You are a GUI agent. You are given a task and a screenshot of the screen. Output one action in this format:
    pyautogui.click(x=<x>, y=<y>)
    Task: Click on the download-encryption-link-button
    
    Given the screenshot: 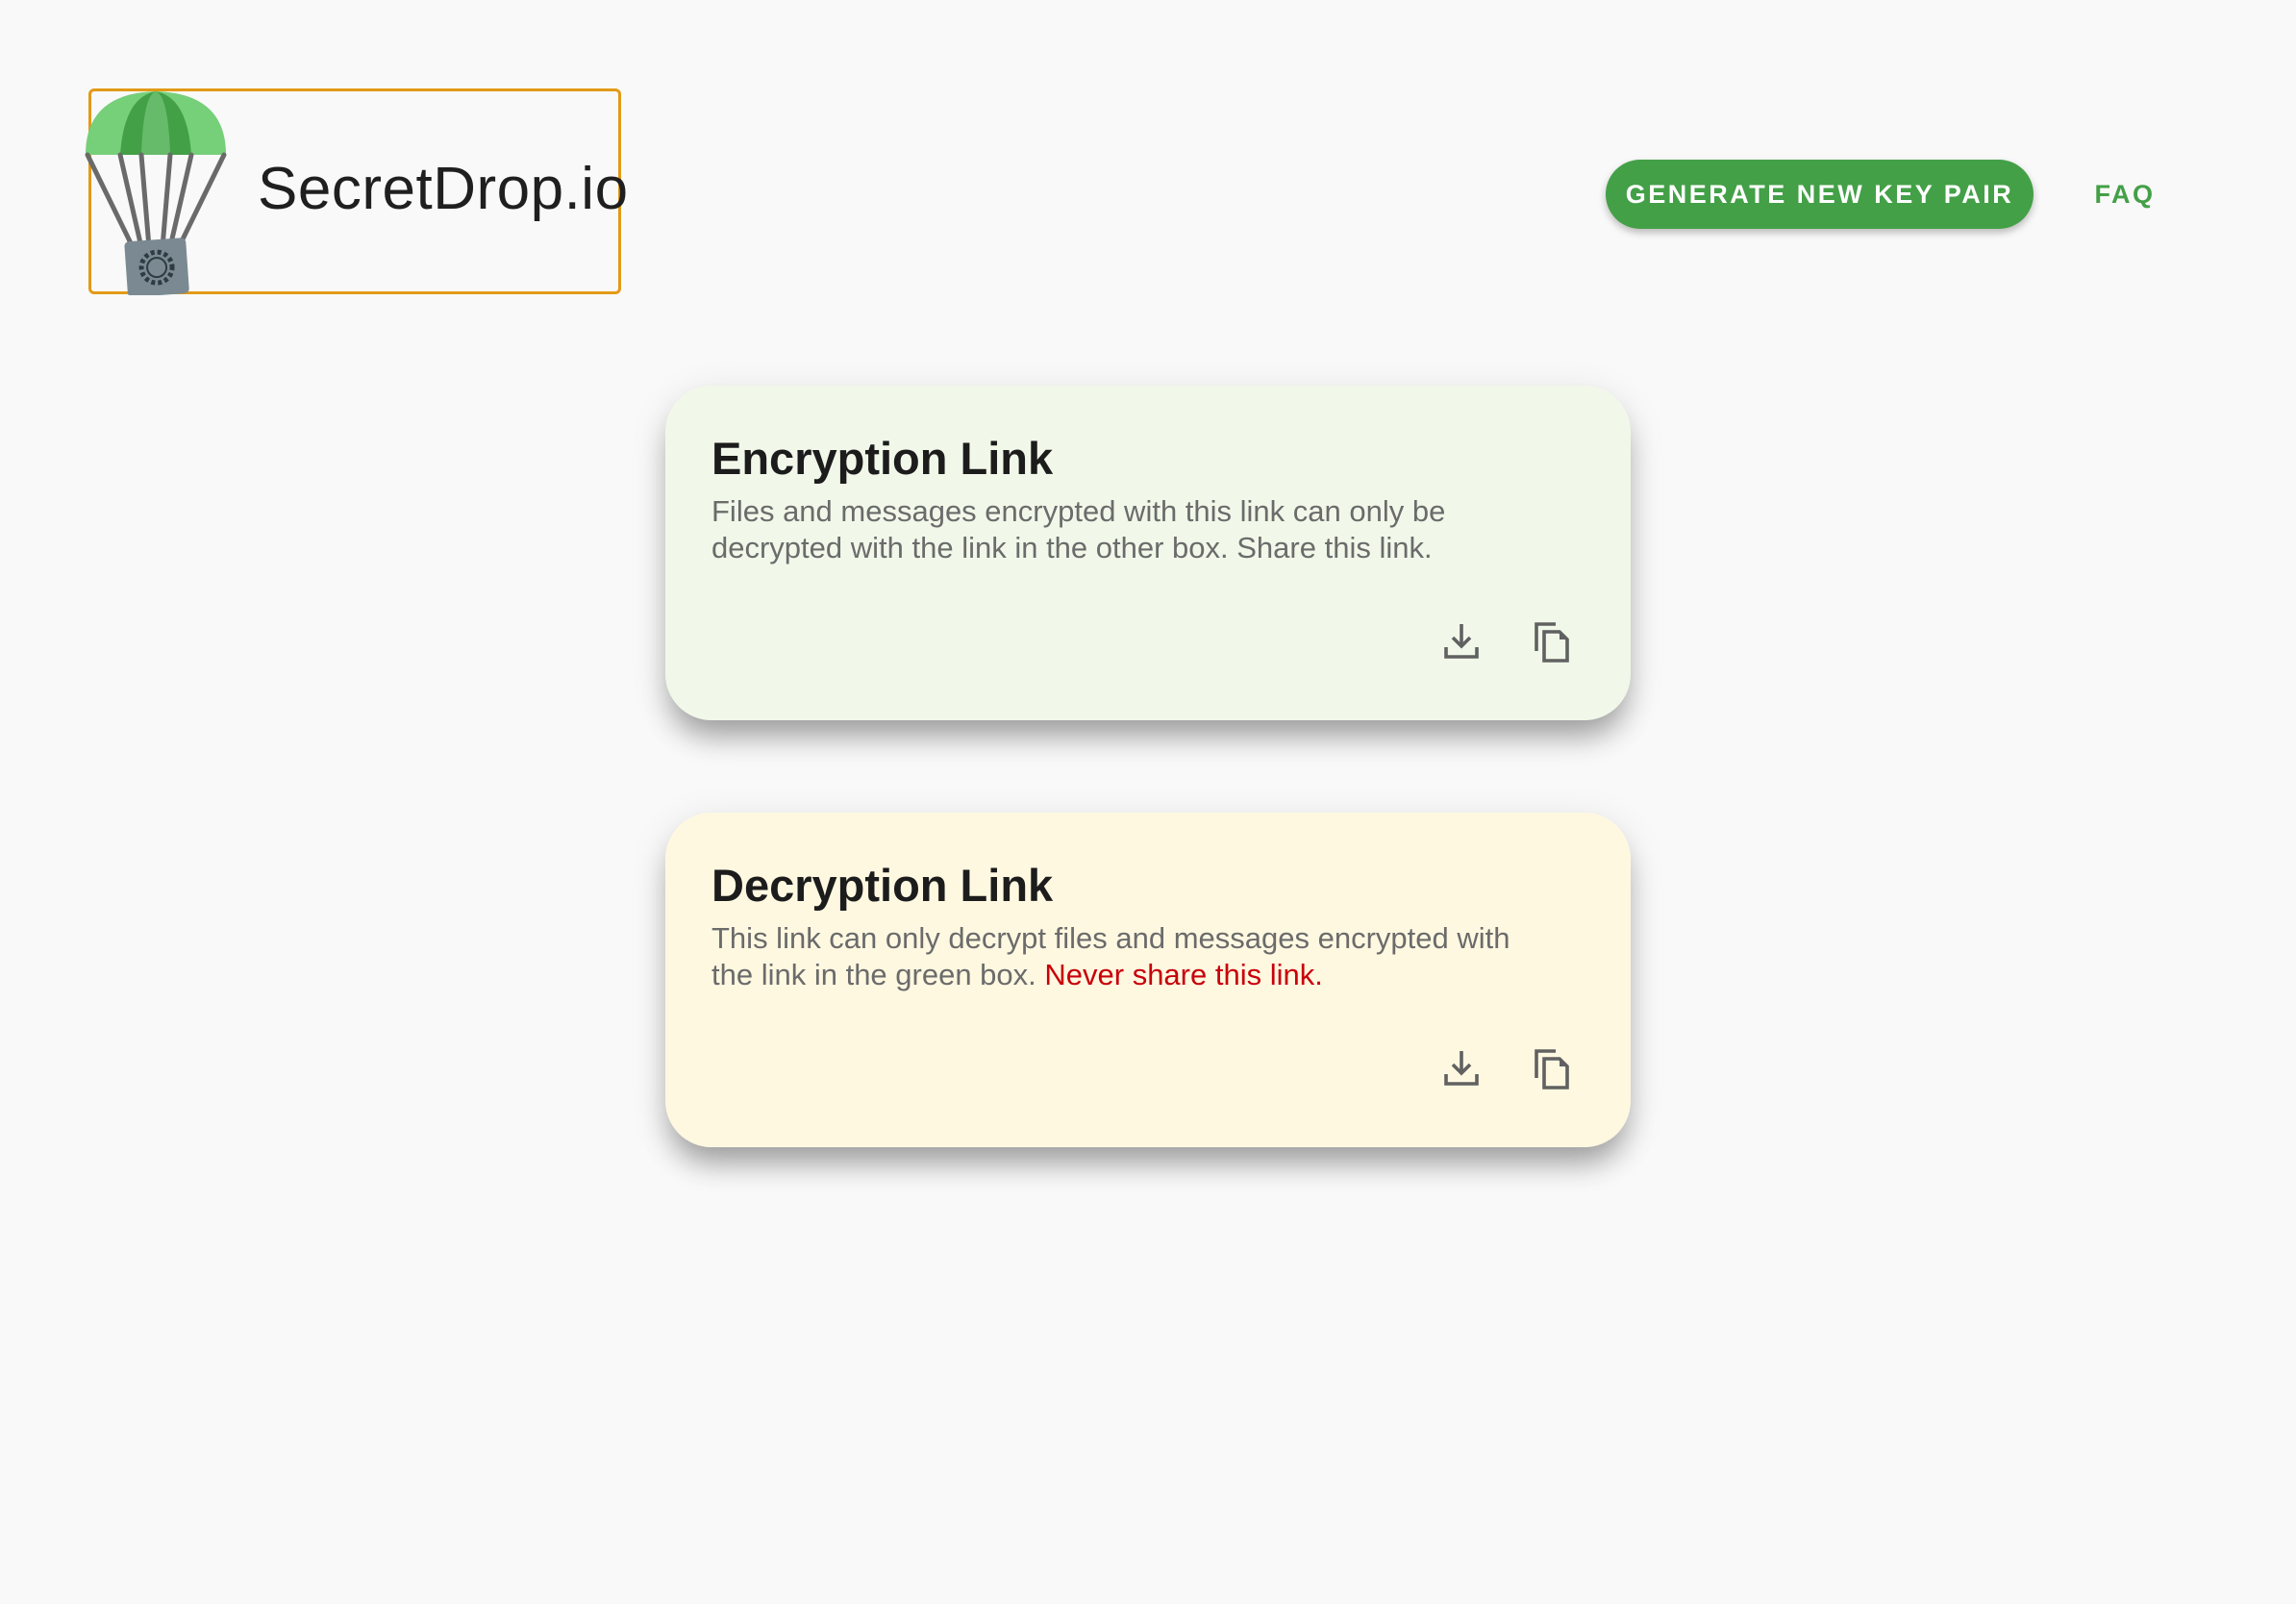 What is the action you would take?
    pyautogui.click(x=1461, y=641)
    